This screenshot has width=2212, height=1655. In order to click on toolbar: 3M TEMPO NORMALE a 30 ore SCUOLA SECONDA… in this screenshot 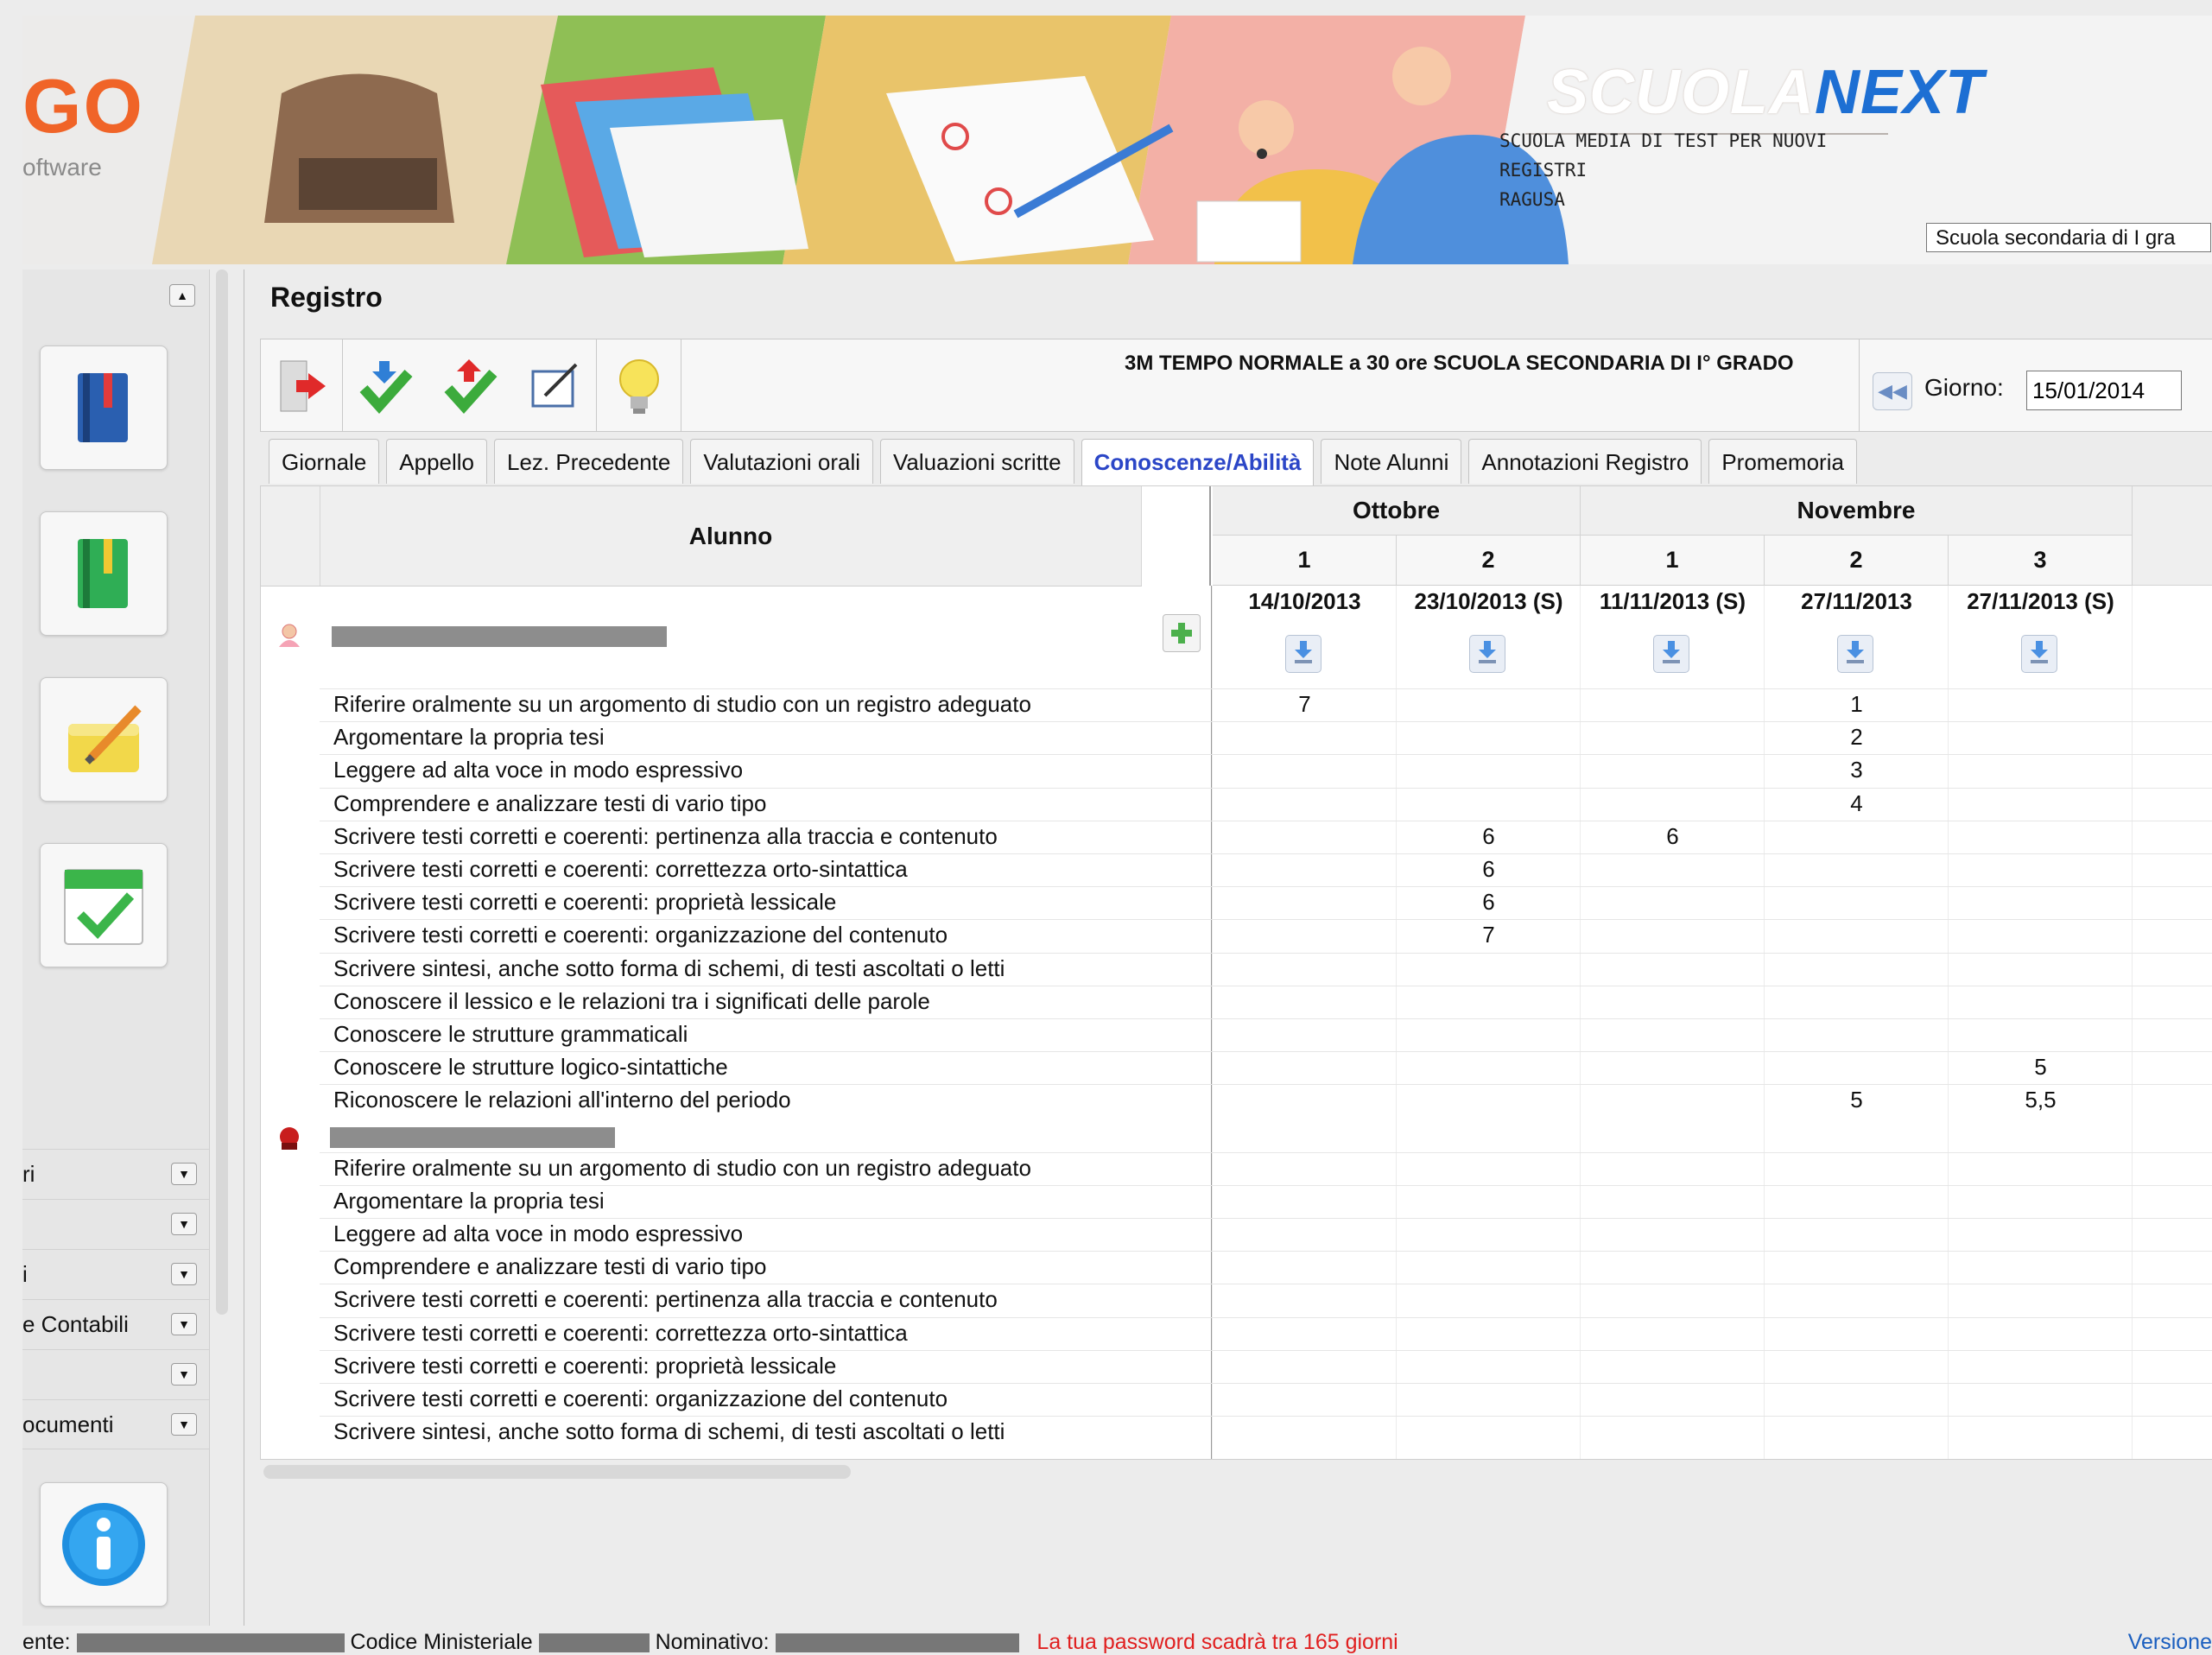, I will do `click(1236, 385)`.